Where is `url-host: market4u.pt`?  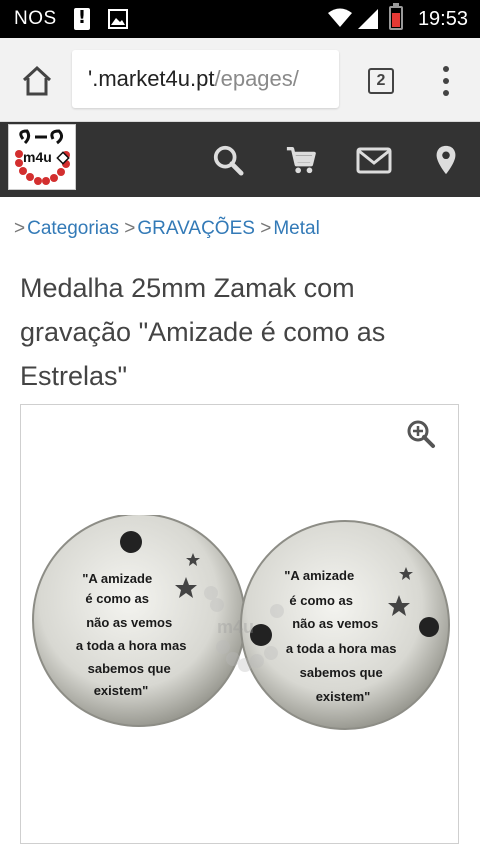 url-host: market4u.pt is located at coordinates (156, 78).